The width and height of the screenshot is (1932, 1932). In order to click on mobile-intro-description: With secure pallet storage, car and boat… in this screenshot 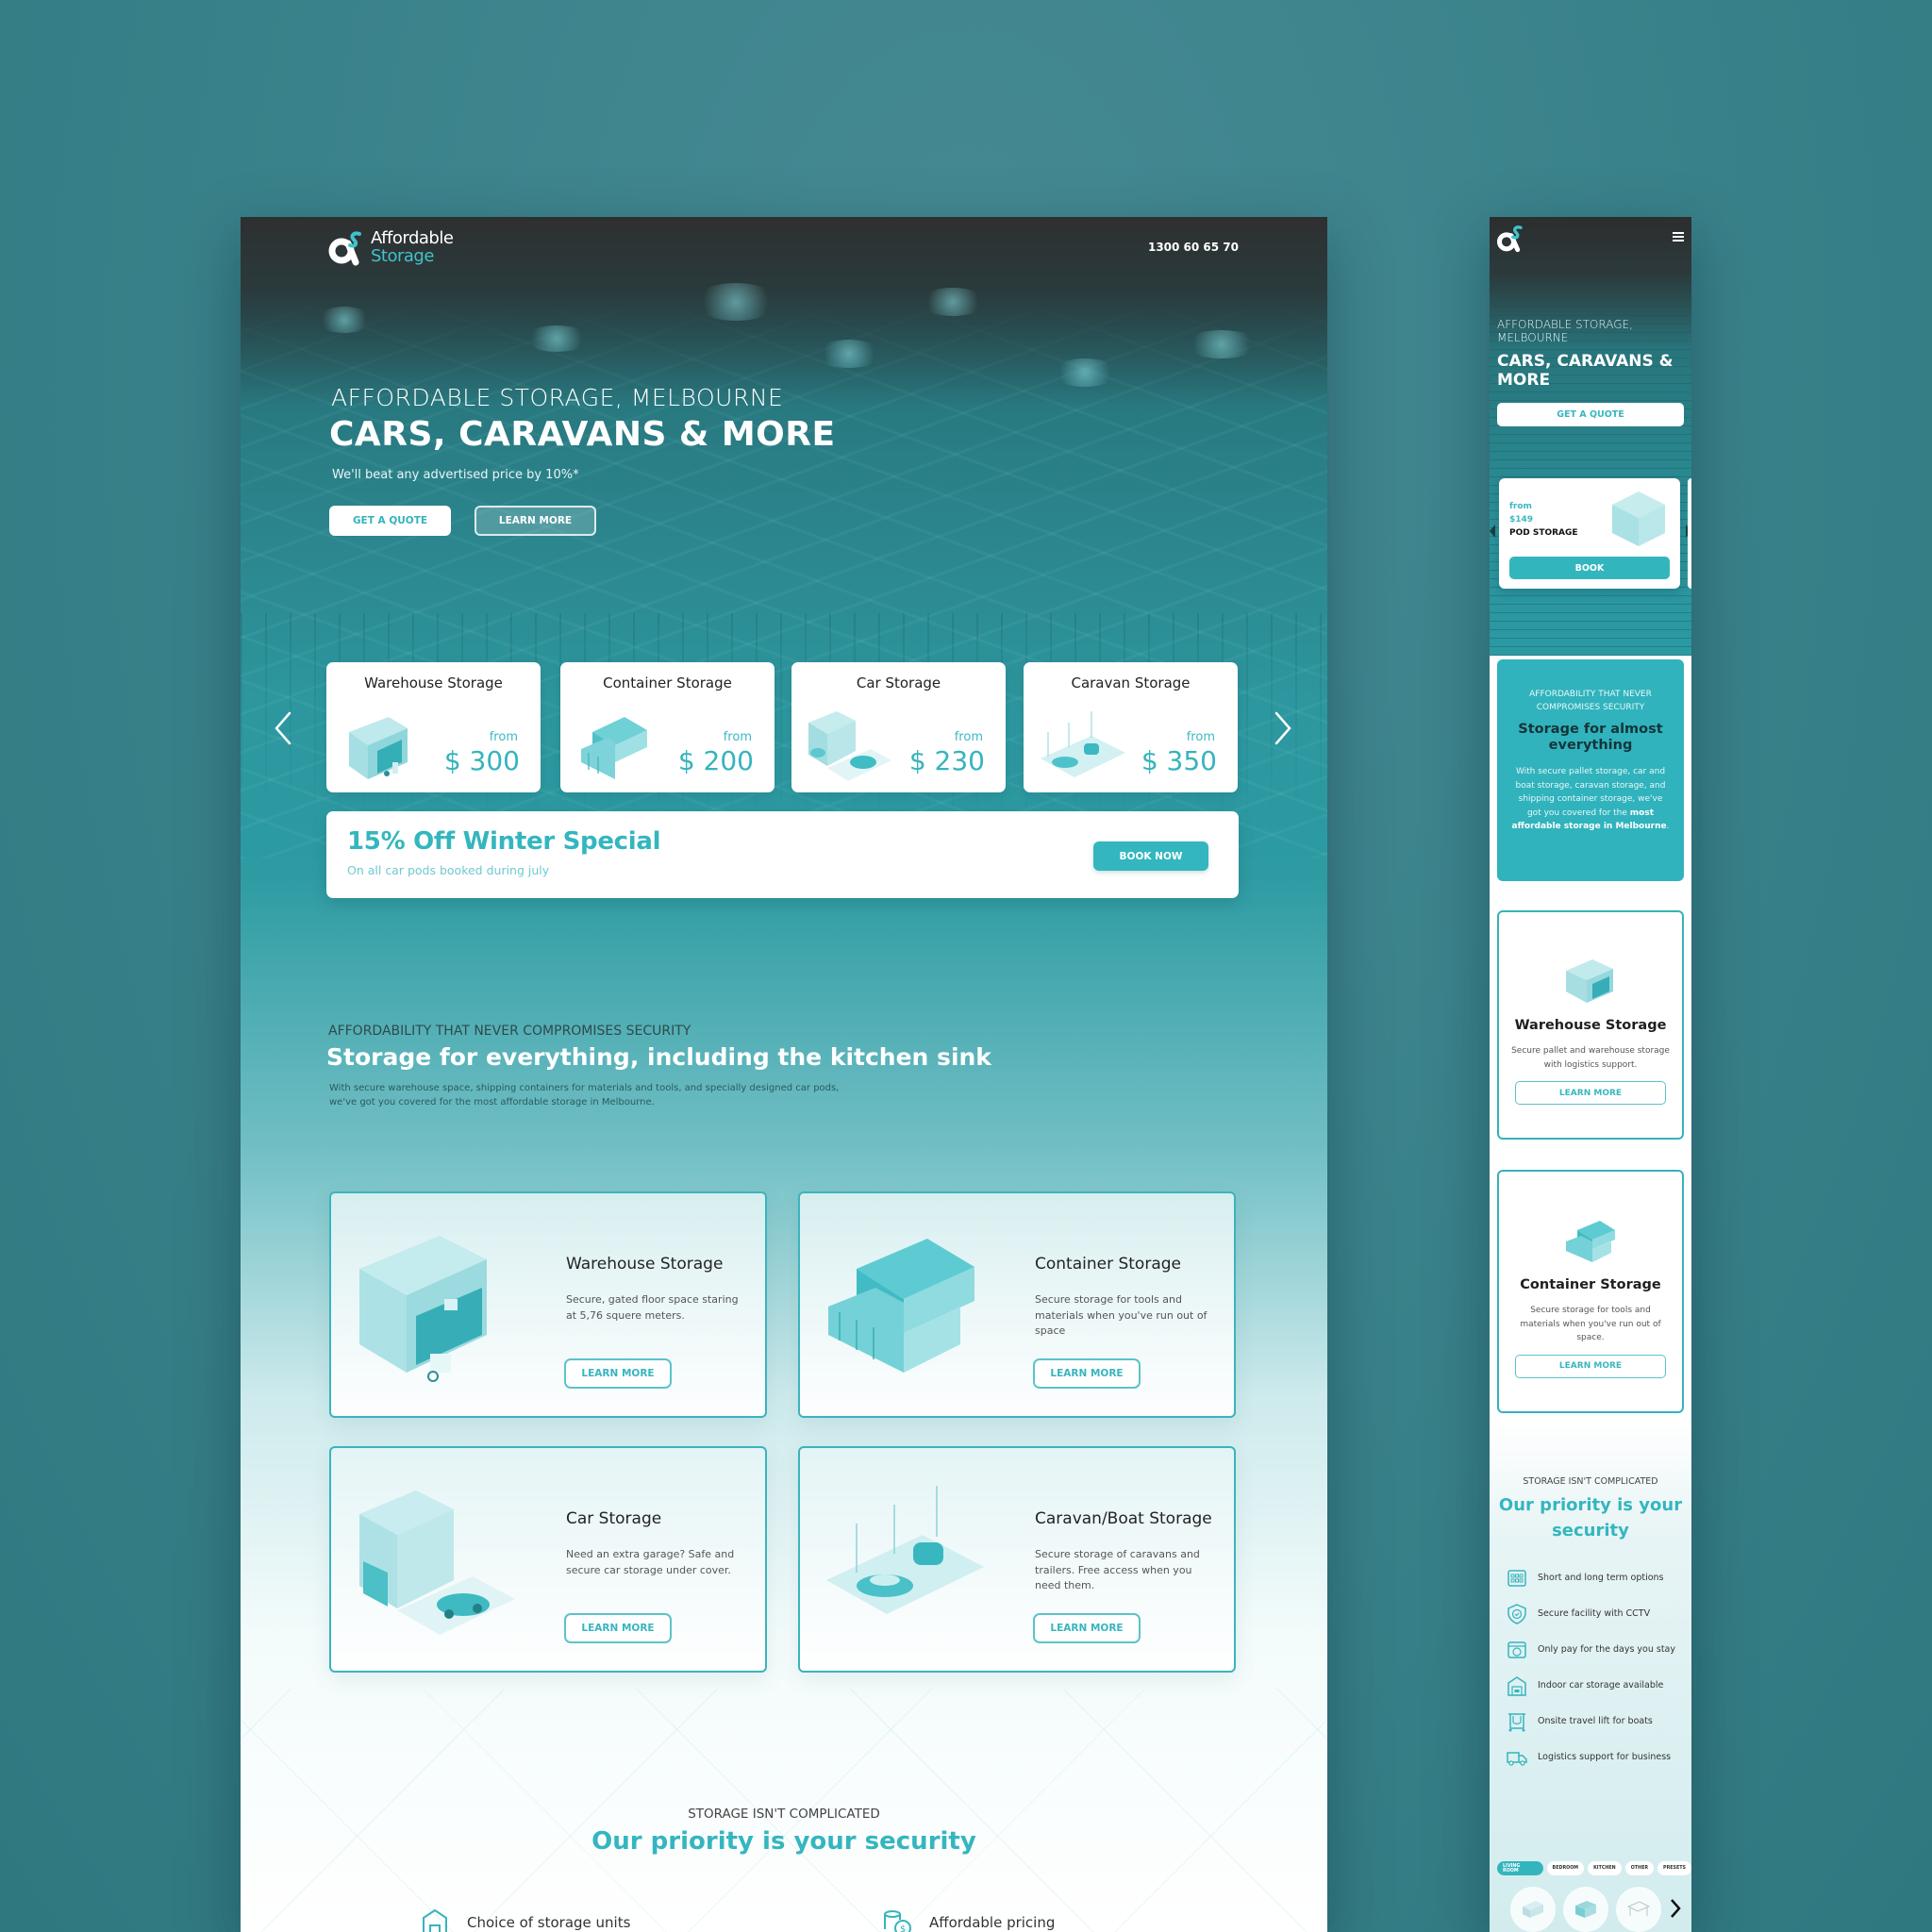, I will do `click(1591, 800)`.